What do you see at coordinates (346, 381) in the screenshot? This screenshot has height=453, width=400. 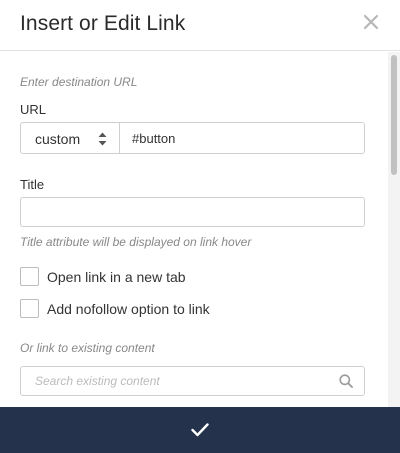 I see `search-icon` at bounding box center [346, 381].